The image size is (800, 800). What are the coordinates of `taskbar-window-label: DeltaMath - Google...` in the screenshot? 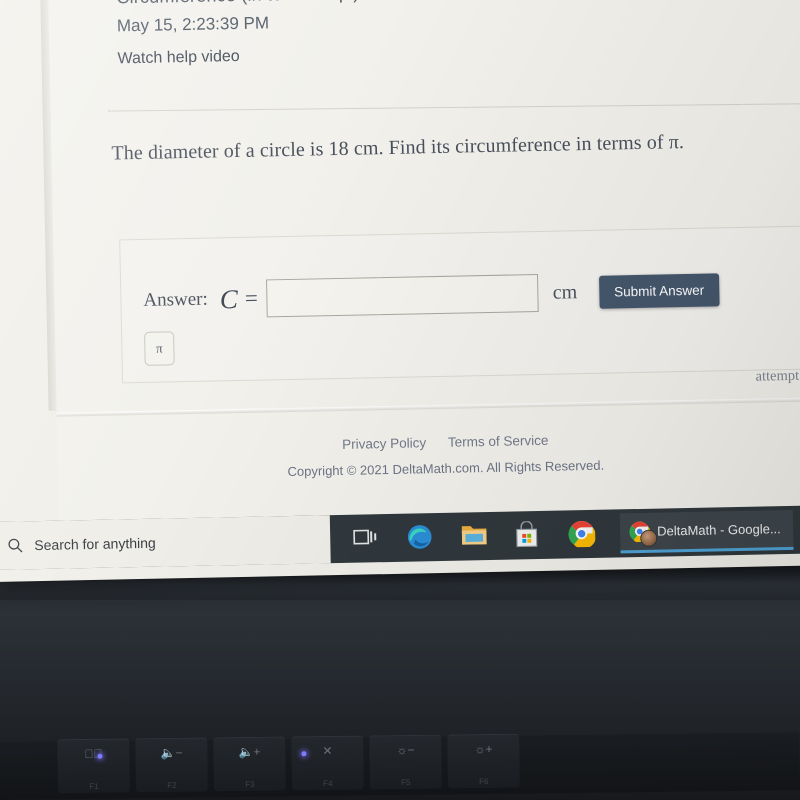 It's located at (719, 530).